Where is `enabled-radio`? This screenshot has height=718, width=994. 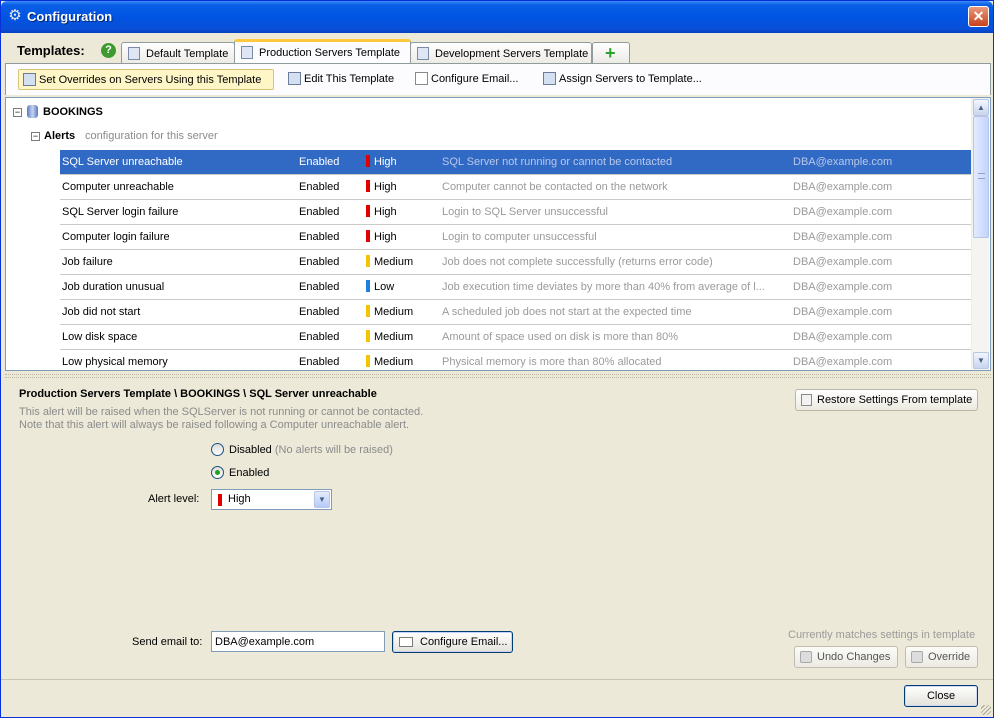
enabled-radio is located at coordinates (217, 472).